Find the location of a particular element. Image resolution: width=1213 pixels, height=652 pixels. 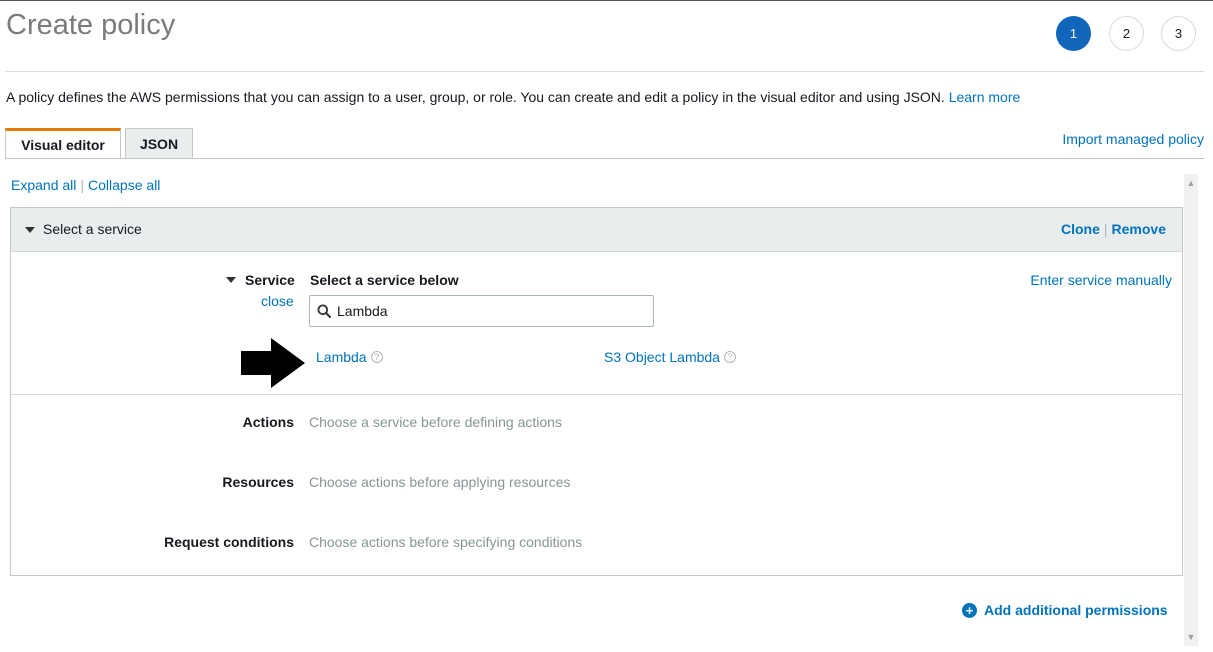

service-label: Service is located at coordinates (270, 280).